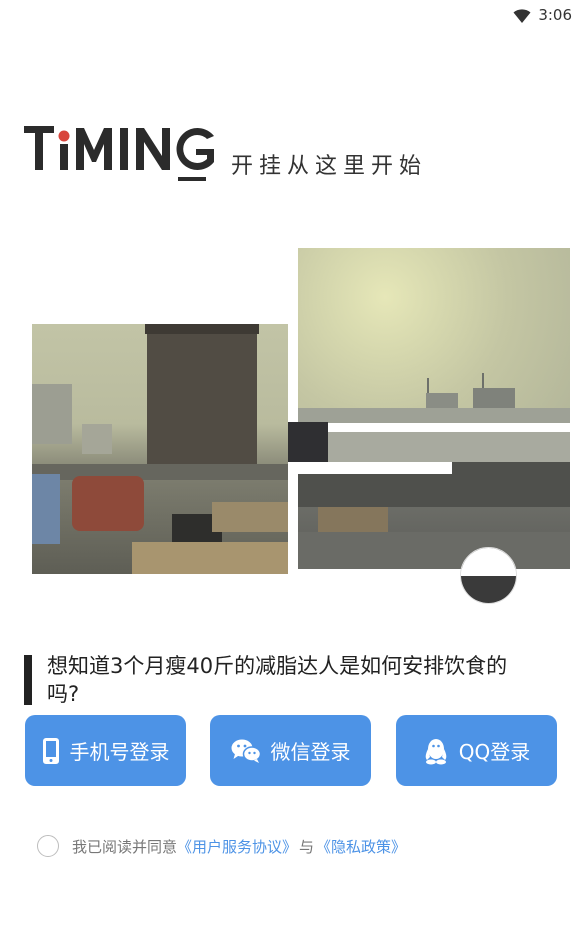  I want to click on wechat-login-button: 微信登录, so click(290, 750).